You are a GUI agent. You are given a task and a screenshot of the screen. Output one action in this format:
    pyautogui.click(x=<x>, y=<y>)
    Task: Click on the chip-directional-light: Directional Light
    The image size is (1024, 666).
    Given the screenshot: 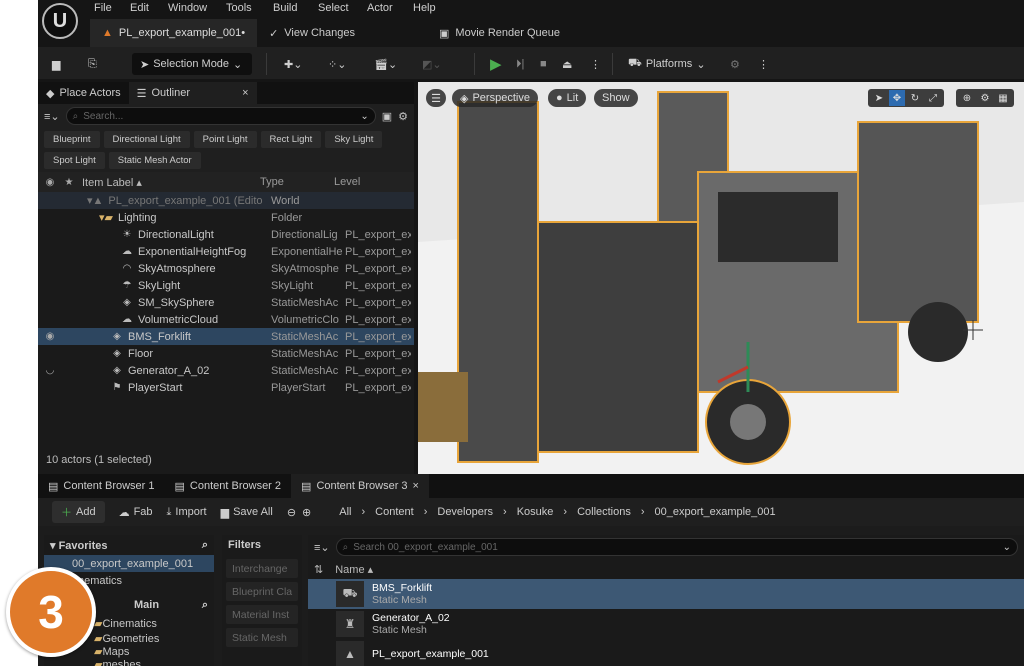 What is the action you would take?
    pyautogui.click(x=146, y=139)
    